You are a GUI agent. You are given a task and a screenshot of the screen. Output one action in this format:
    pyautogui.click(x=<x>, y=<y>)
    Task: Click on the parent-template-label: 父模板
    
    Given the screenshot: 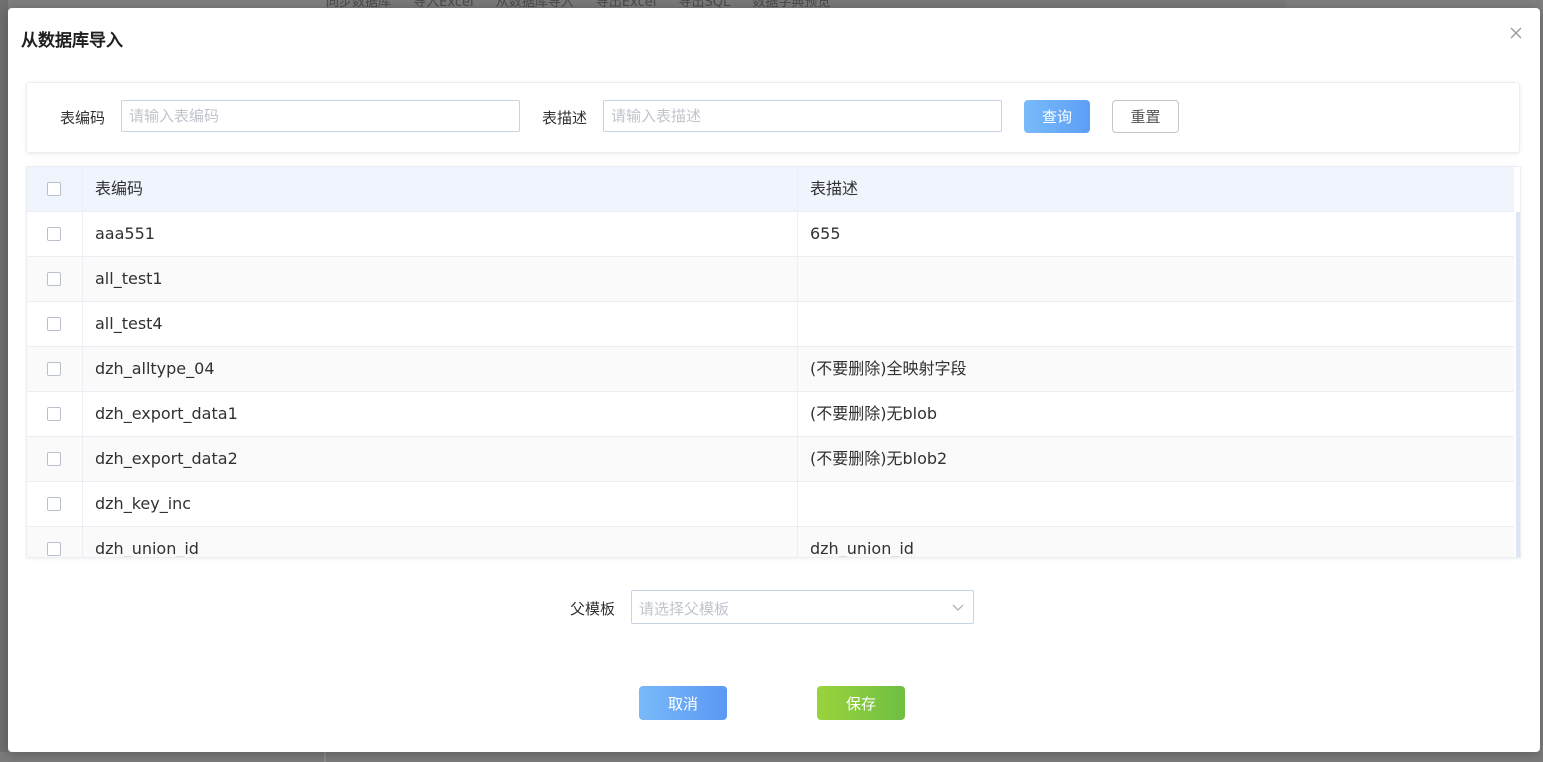 What is the action you would take?
    pyautogui.click(x=593, y=609)
    